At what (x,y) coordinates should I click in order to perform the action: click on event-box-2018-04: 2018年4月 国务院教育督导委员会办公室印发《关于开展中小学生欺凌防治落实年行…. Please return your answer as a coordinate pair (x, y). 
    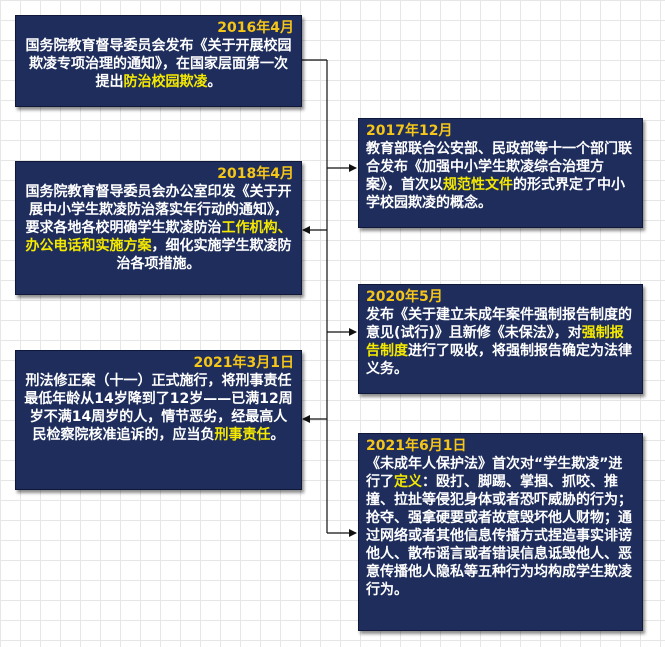
    Looking at the image, I should click on (158, 228).